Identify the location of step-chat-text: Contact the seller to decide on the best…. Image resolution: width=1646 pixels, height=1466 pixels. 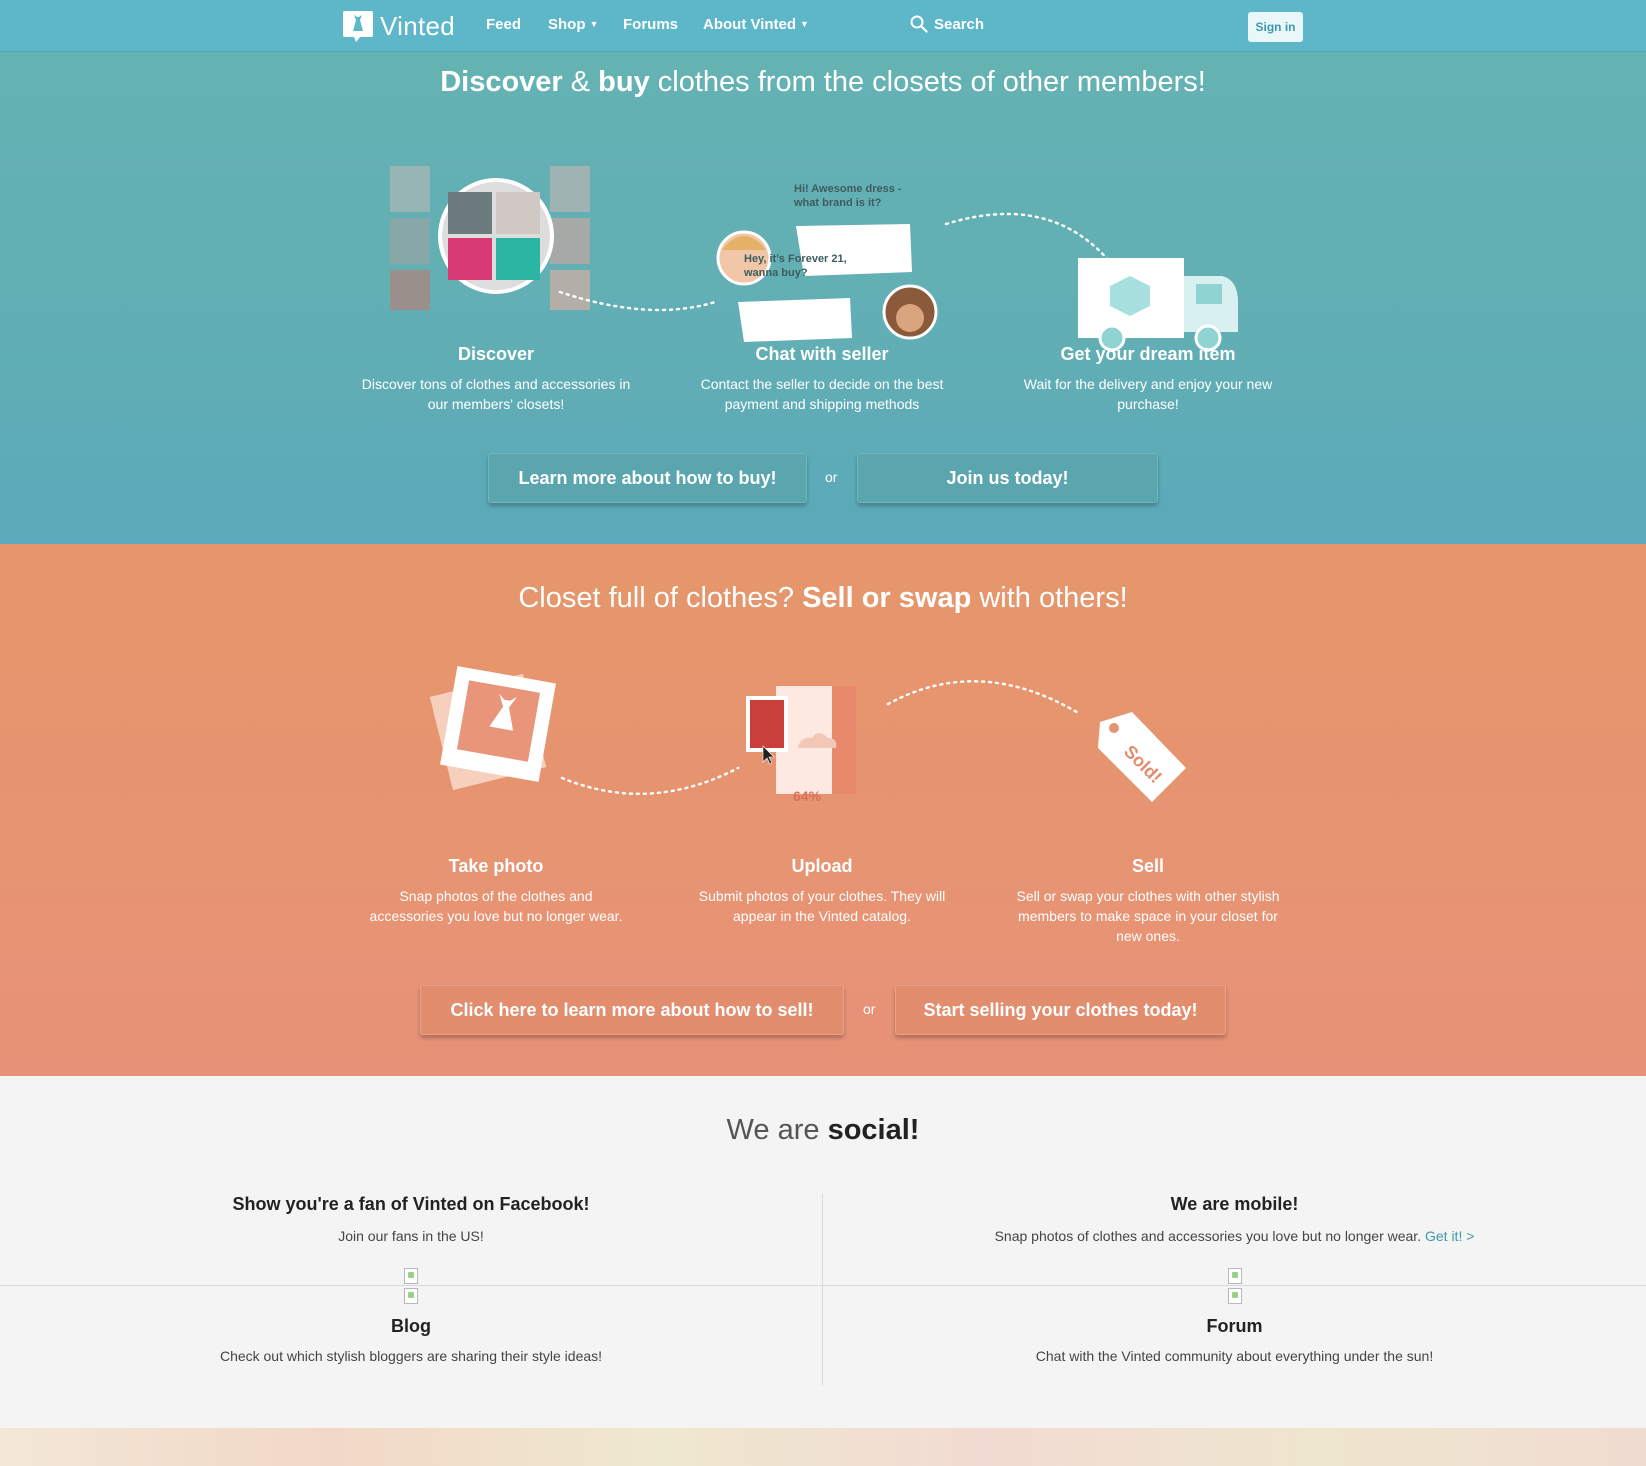
(822, 394).